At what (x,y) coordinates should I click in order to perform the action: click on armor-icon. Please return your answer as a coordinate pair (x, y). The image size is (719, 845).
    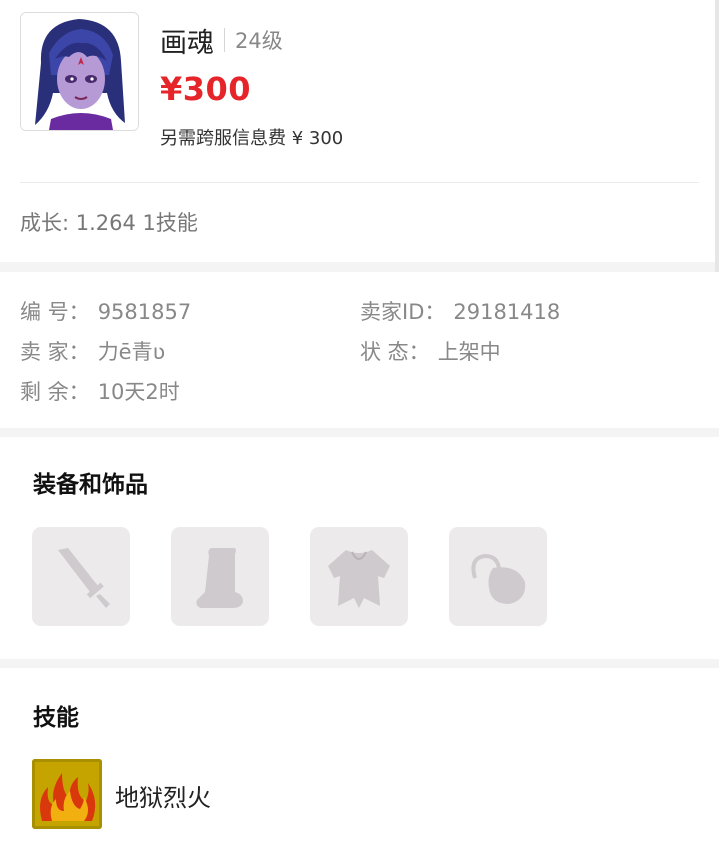
    Looking at the image, I should click on (359, 578).